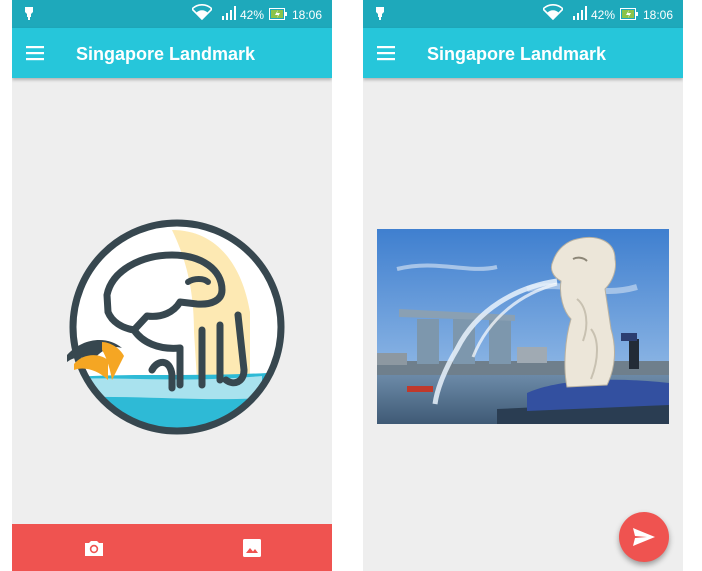 Image resolution: width=702 pixels, height=571 pixels. Describe the element at coordinates (176, 327) in the screenshot. I see `merlion-logo` at that location.